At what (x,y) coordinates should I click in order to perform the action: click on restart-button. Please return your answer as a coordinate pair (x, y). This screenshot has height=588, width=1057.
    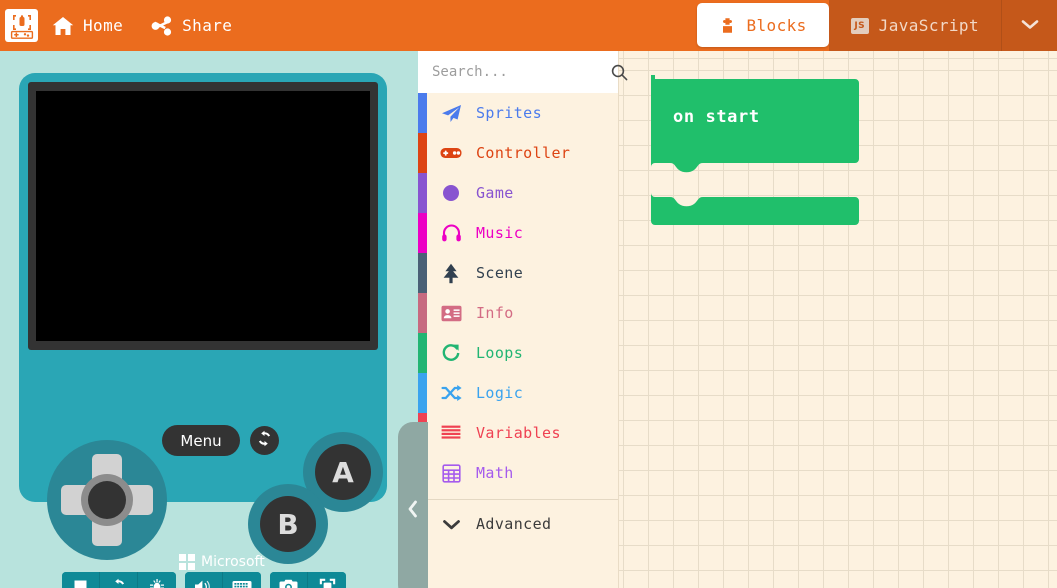
    Looking at the image, I should click on (119, 580).